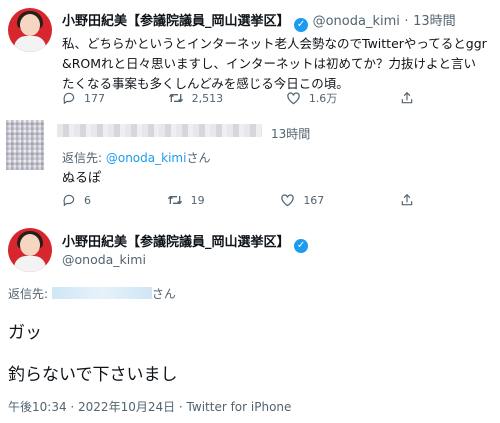  I want to click on like-button: 1.6万, so click(312, 98).